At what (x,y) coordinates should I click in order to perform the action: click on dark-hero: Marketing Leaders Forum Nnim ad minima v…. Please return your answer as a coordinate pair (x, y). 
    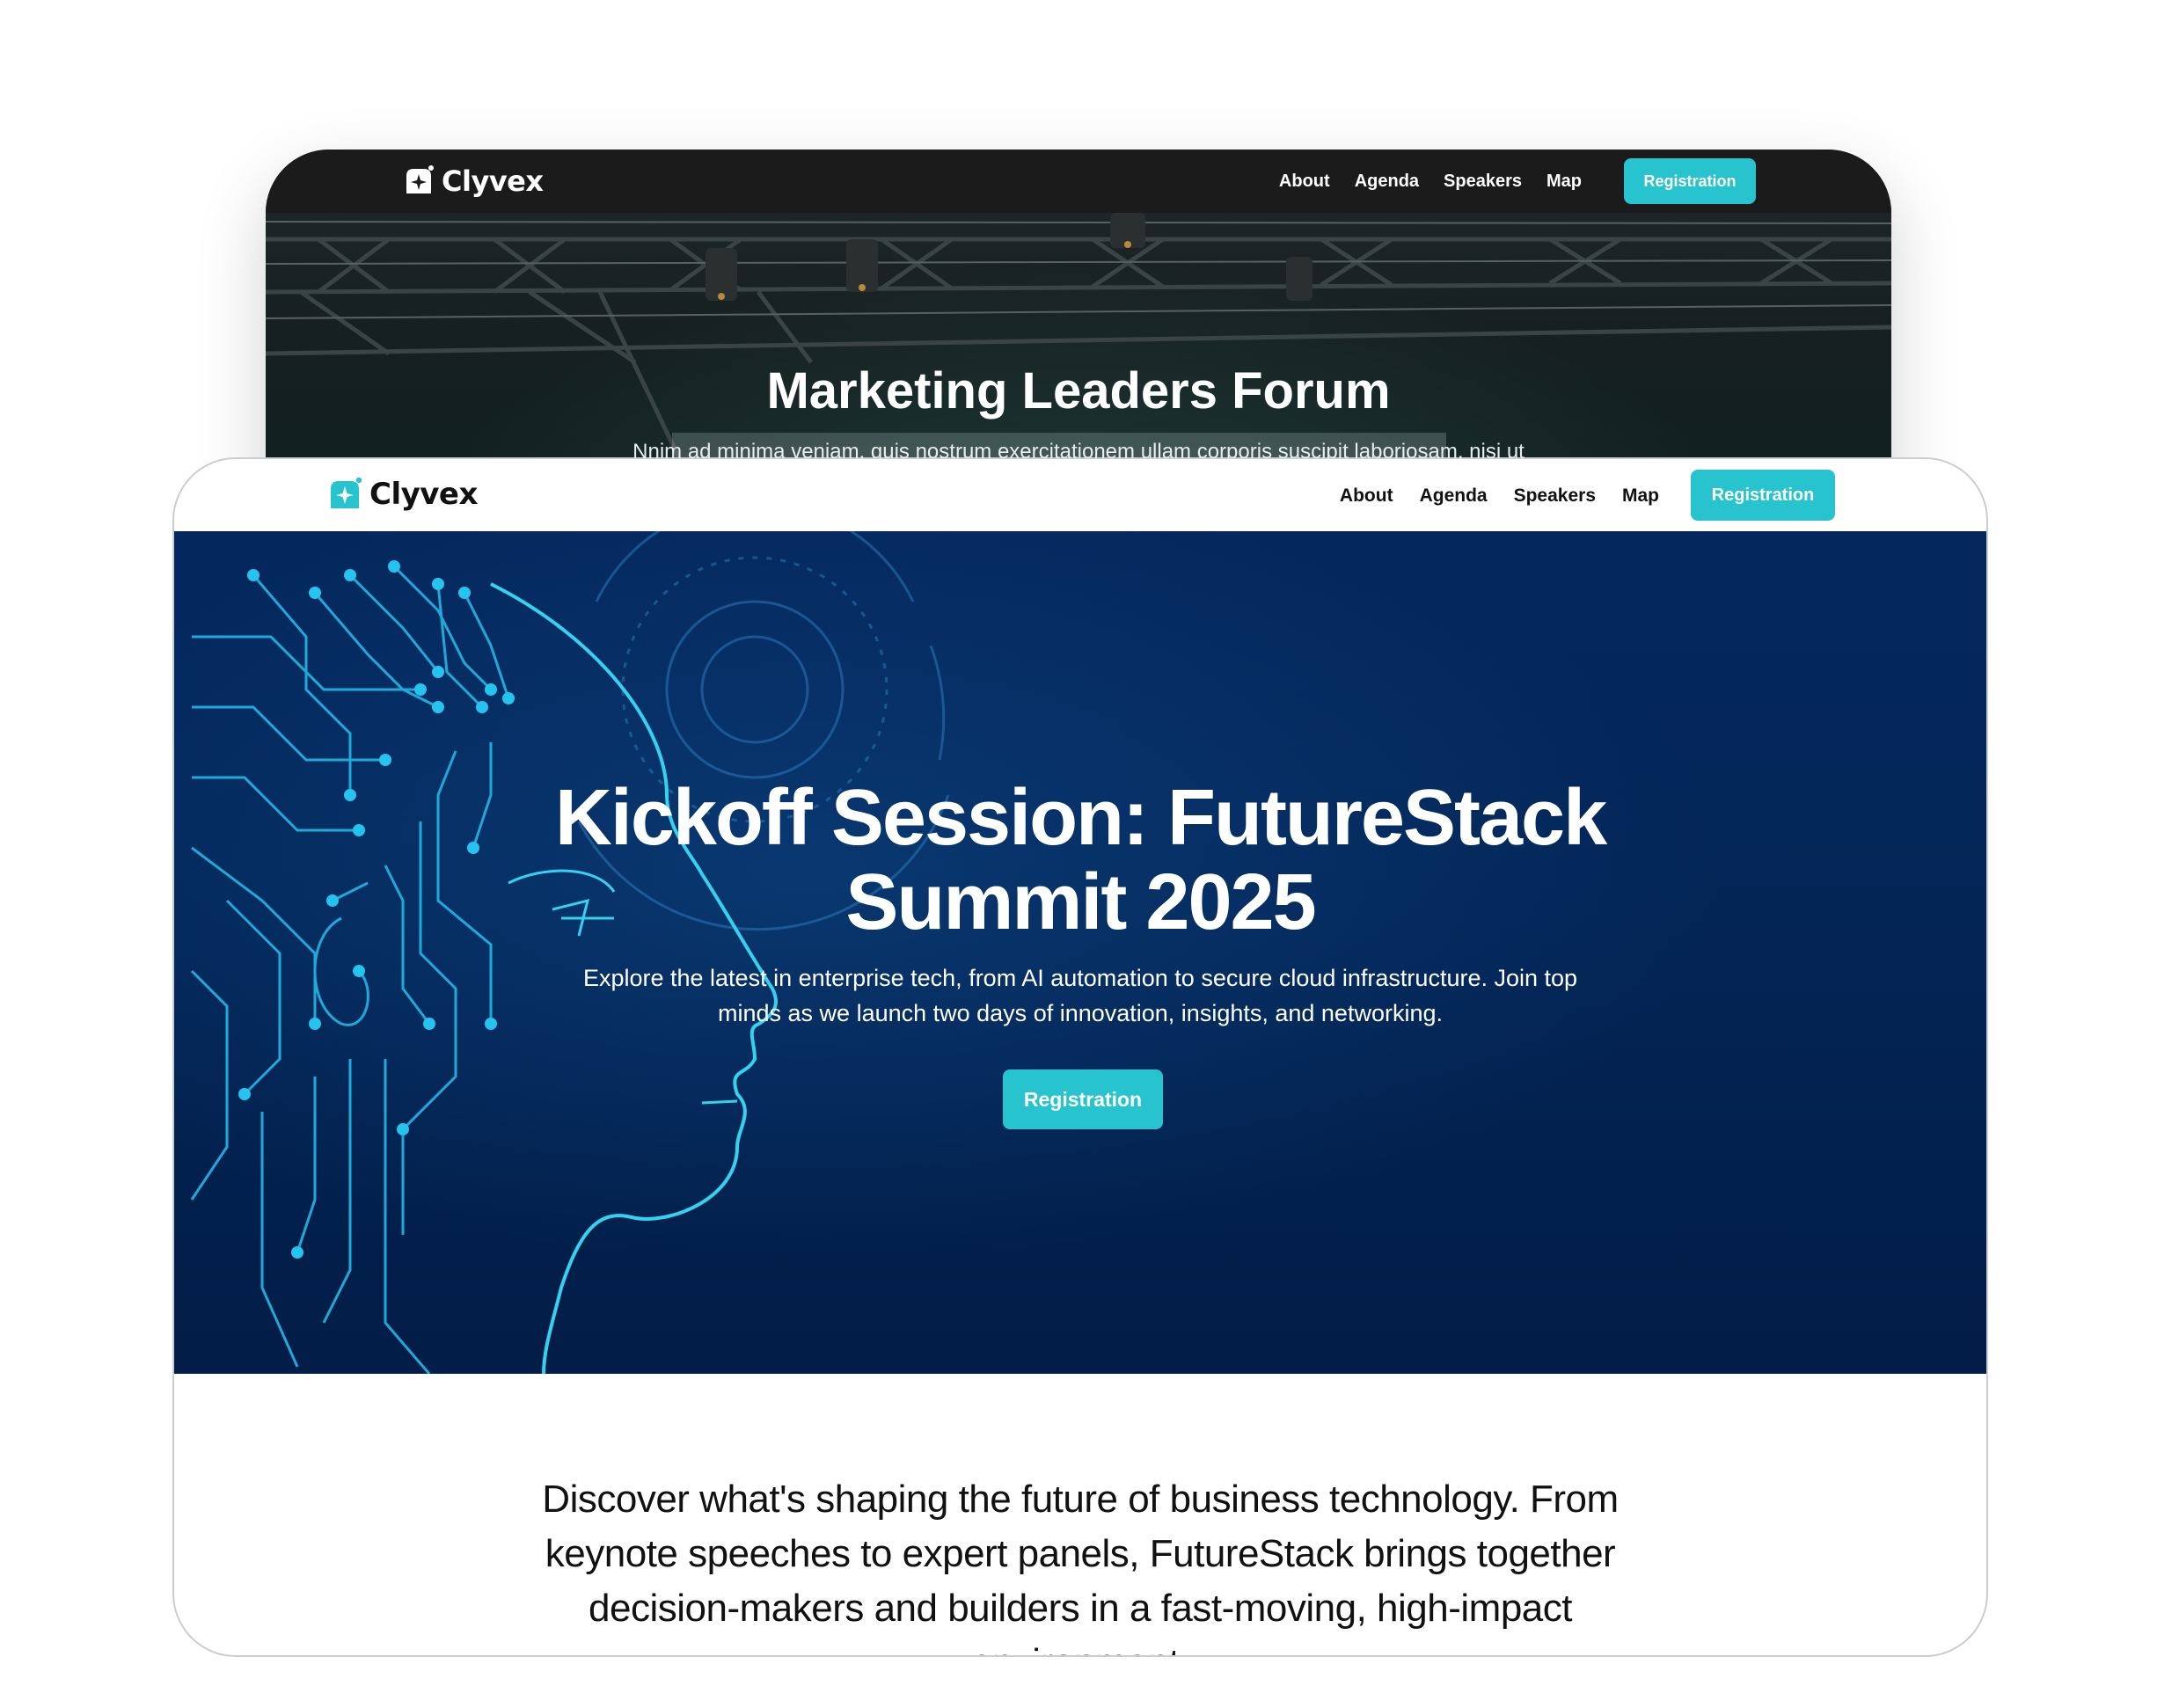
    Looking at the image, I should click on (1078, 357).